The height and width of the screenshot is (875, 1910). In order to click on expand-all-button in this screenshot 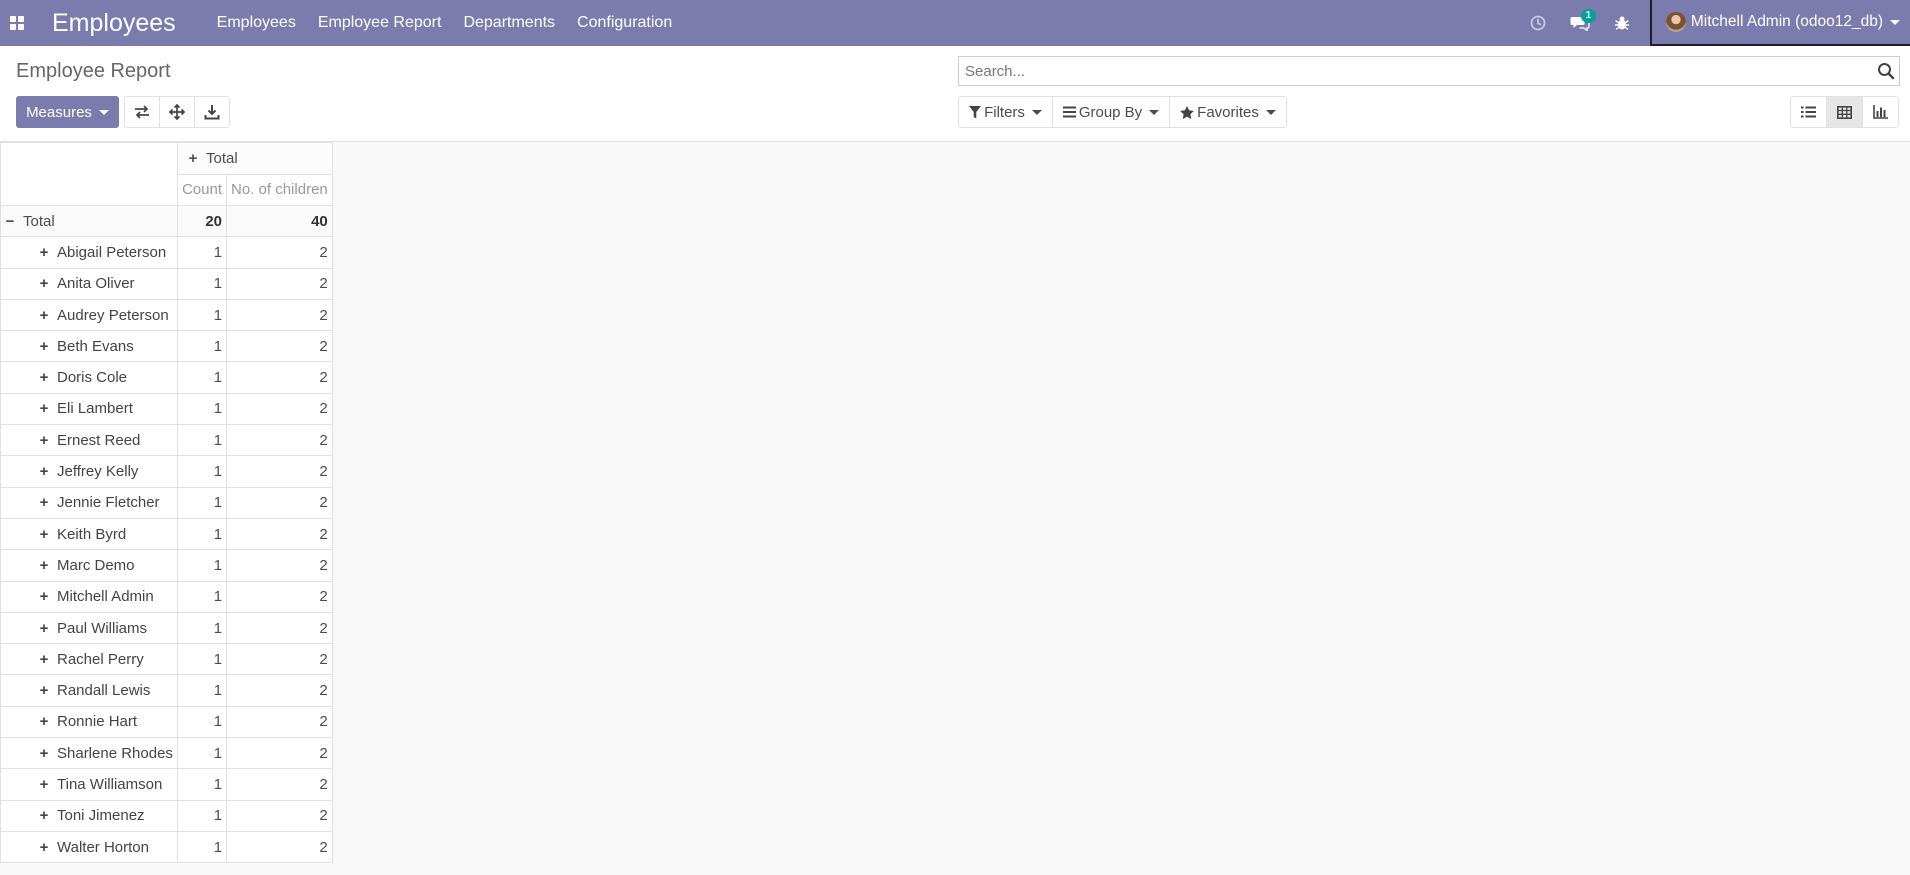, I will do `click(177, 112)`.